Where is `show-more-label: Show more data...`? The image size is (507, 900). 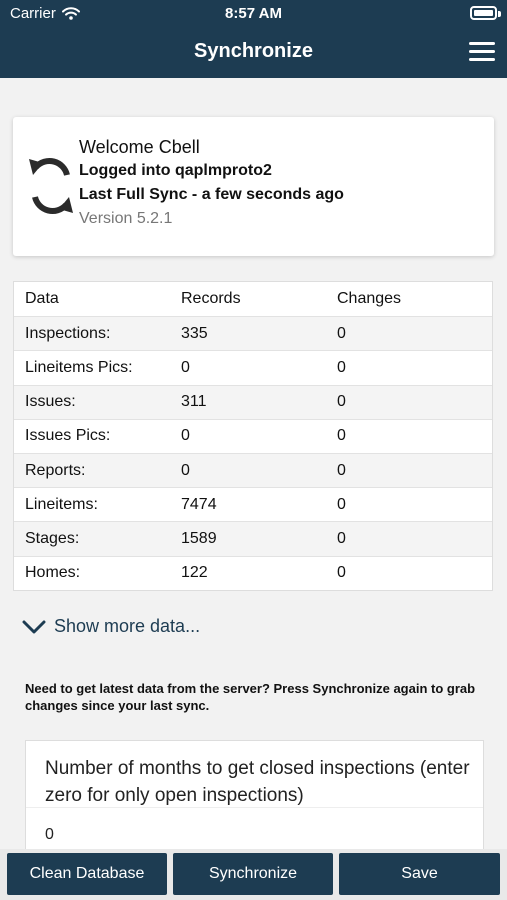
show-more-label: Show more data... is located at coordinates (127, 626).